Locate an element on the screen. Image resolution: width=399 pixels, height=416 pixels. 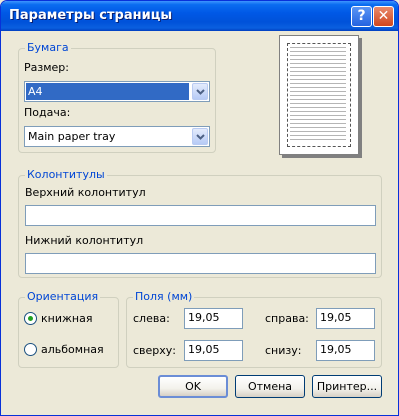
source-value: Main paper tray is located at coordinates (72, 136).